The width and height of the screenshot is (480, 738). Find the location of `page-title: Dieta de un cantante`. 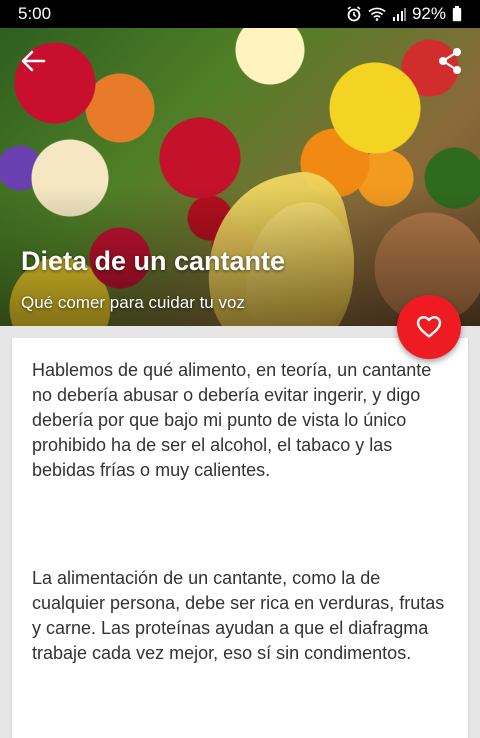

page-title: Dieta de un cantante is located at coordinates (153, 261).